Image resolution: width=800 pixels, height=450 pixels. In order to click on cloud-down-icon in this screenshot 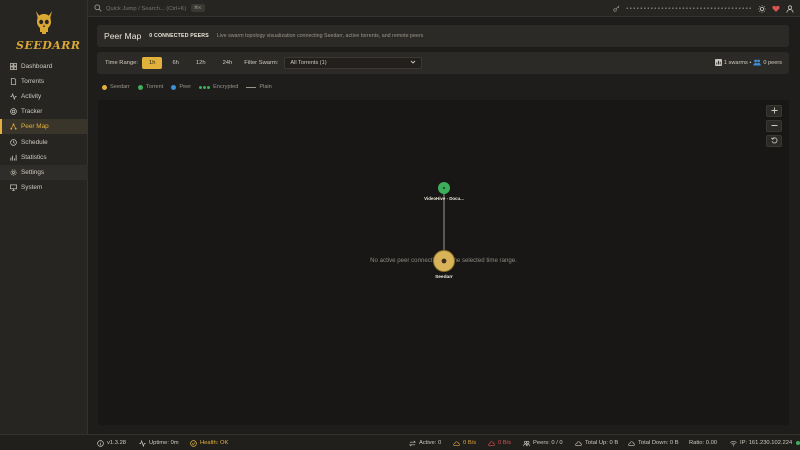, I will do `click(631, 443)`.